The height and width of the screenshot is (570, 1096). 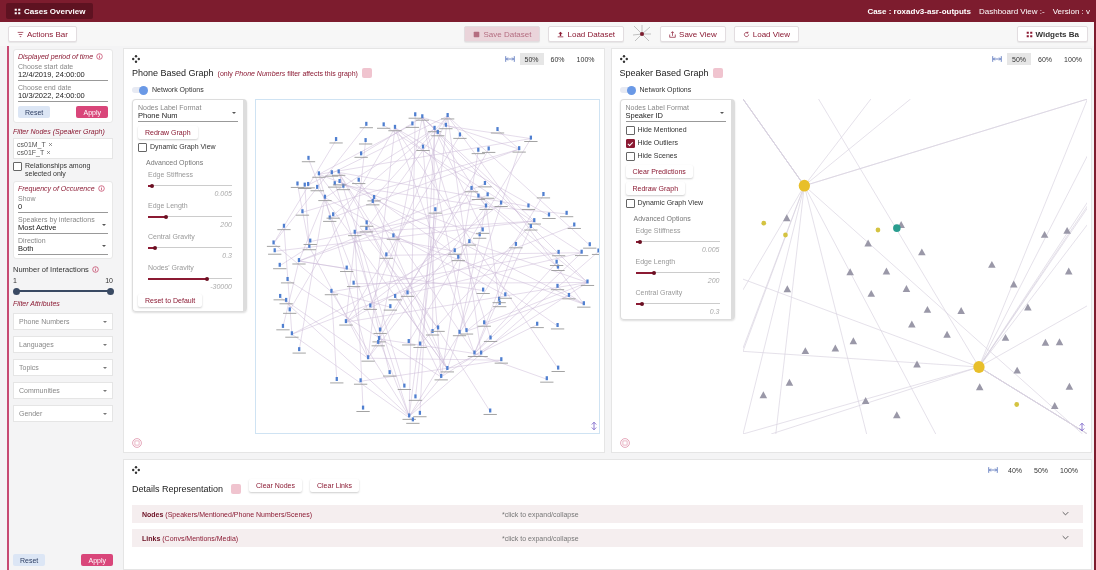 What do you see at coordinates (20, 34) in the screenshot?
I see `filter-icon` at bounding box center [20, 34].